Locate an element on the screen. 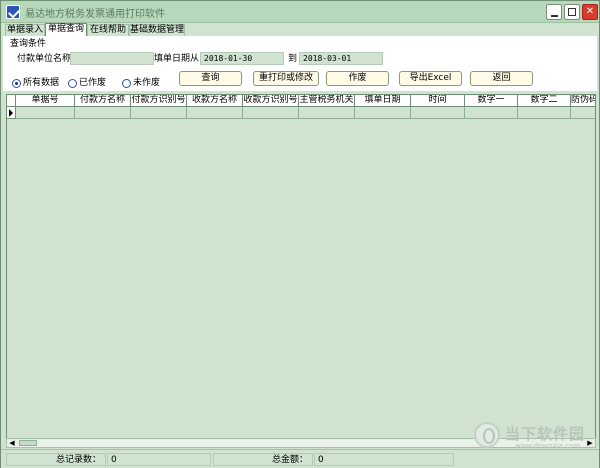  radio-all-label: 所有数据 is located at coordinates (41, 83).